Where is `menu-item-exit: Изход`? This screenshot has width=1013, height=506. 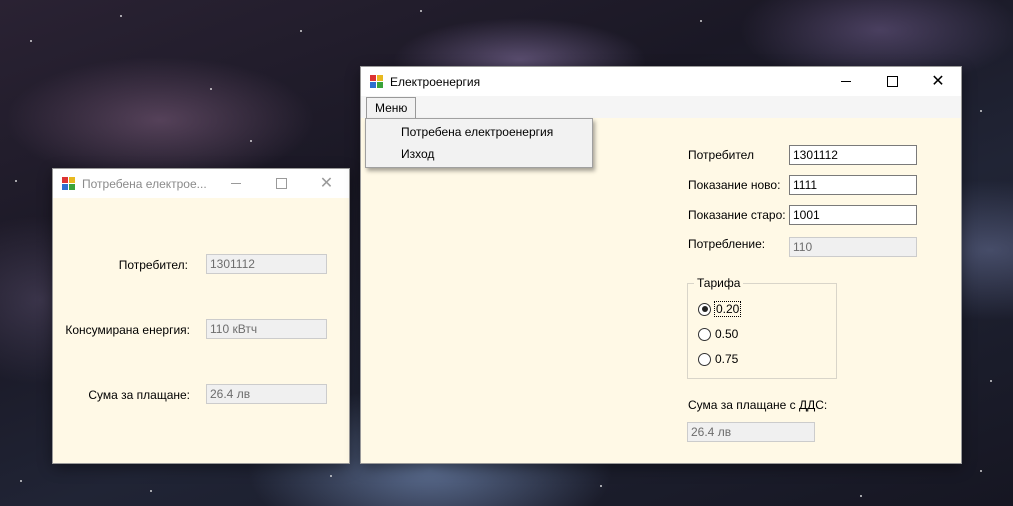 menu-item-exit: Изход is located at coordinates (479, 154).